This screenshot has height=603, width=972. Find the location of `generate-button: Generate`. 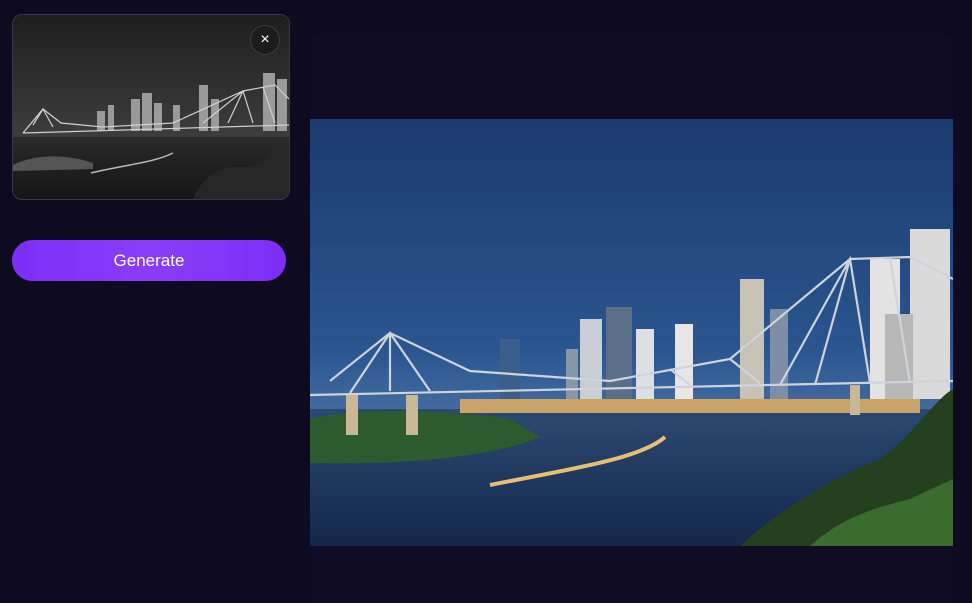

generate-button: Generate is located at coordinates (149, 260).